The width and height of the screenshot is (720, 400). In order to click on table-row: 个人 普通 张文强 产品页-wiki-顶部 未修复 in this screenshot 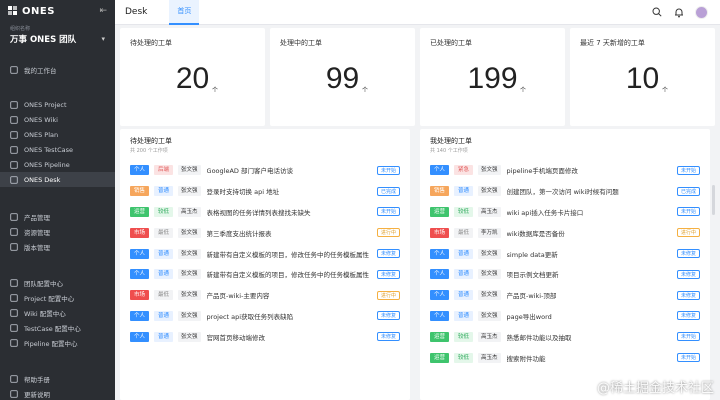, I will do `click(565, 295)`.